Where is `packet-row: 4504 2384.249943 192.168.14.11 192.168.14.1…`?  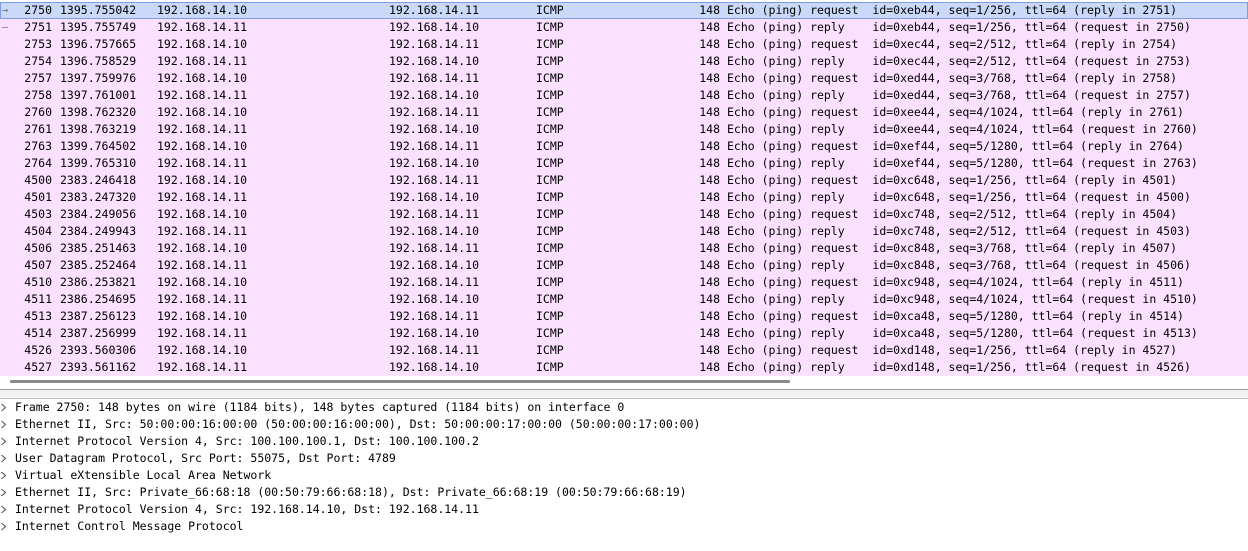
packet-row: 4504 2384.249943 192.168.14.11 192.168.14.1… is located at coordinates (624, 231).